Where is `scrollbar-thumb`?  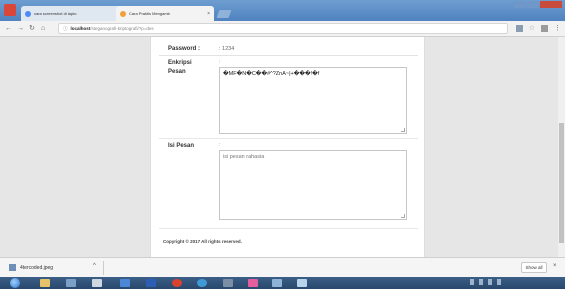 scrollbar-thumb is located at coordinates (561, 183).